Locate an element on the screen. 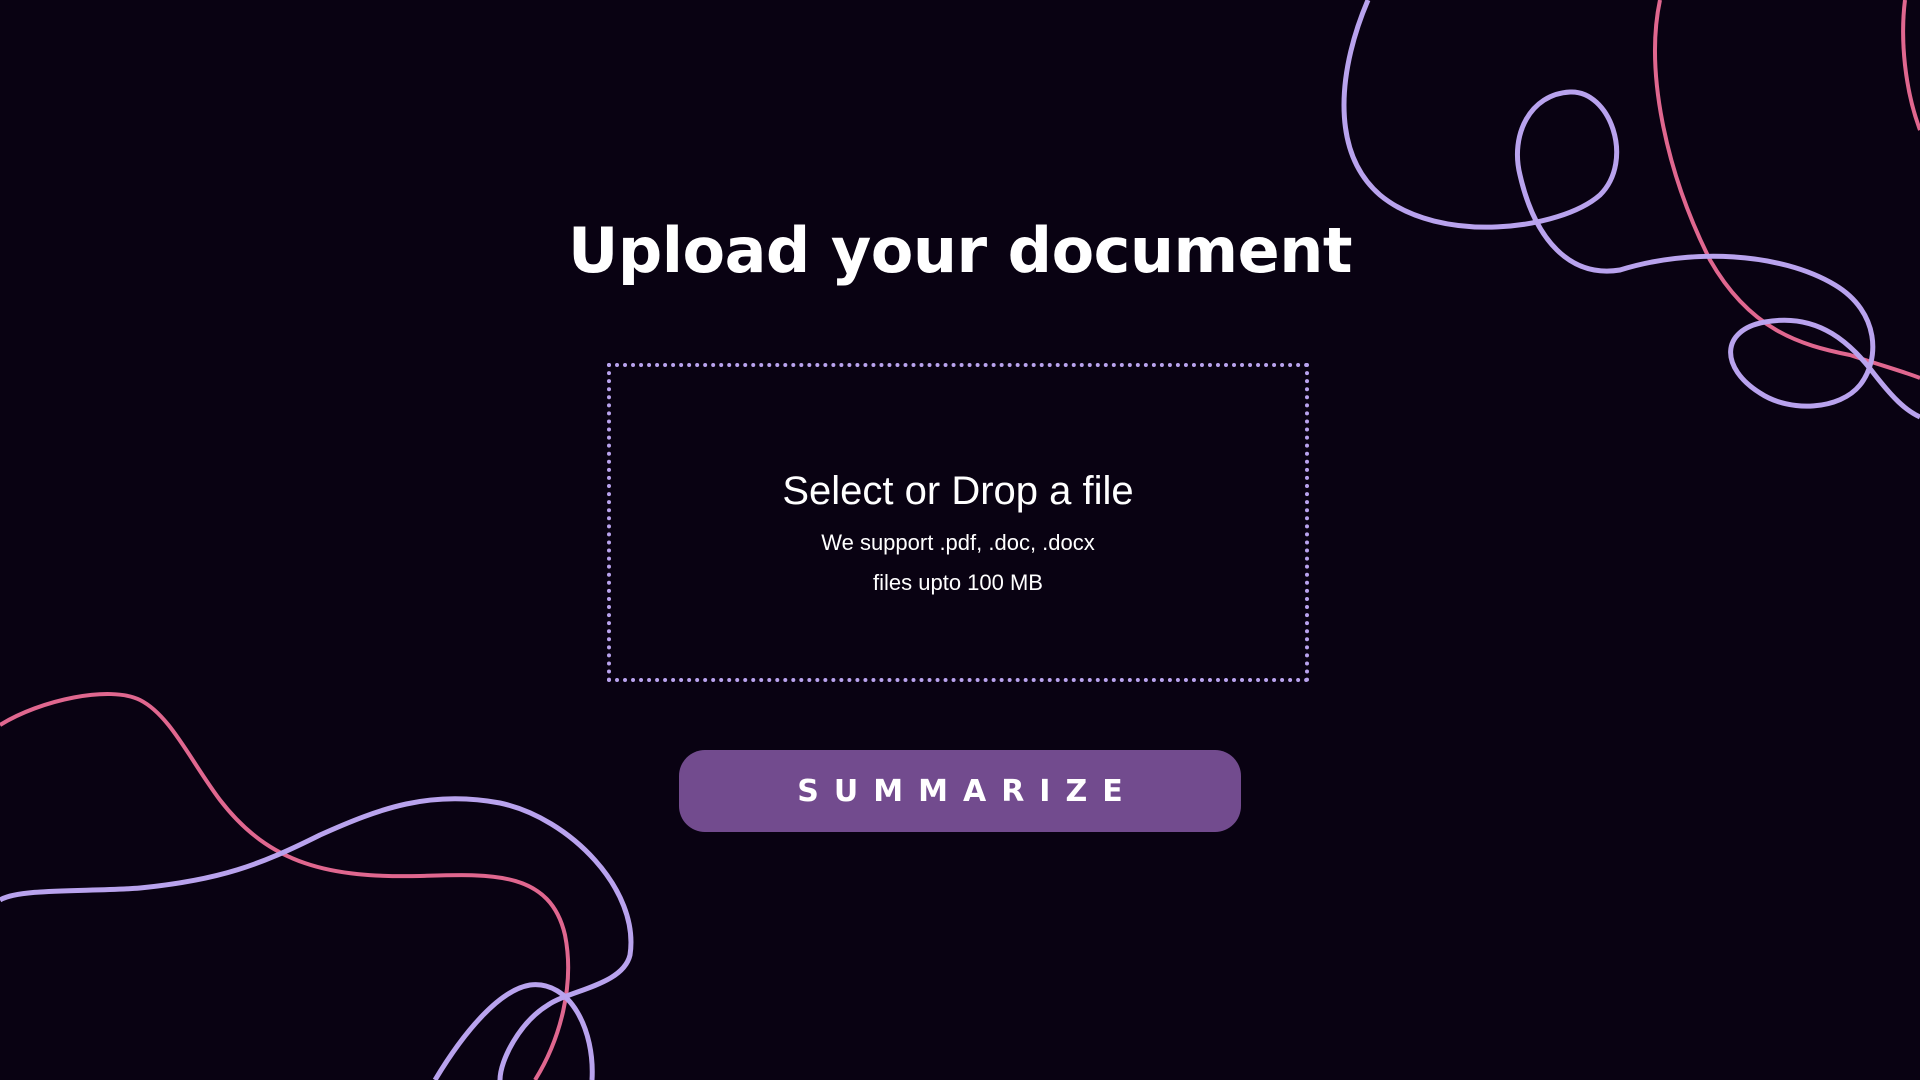  squiggle-top-right-lavender is located at coordinates (1630, 210).